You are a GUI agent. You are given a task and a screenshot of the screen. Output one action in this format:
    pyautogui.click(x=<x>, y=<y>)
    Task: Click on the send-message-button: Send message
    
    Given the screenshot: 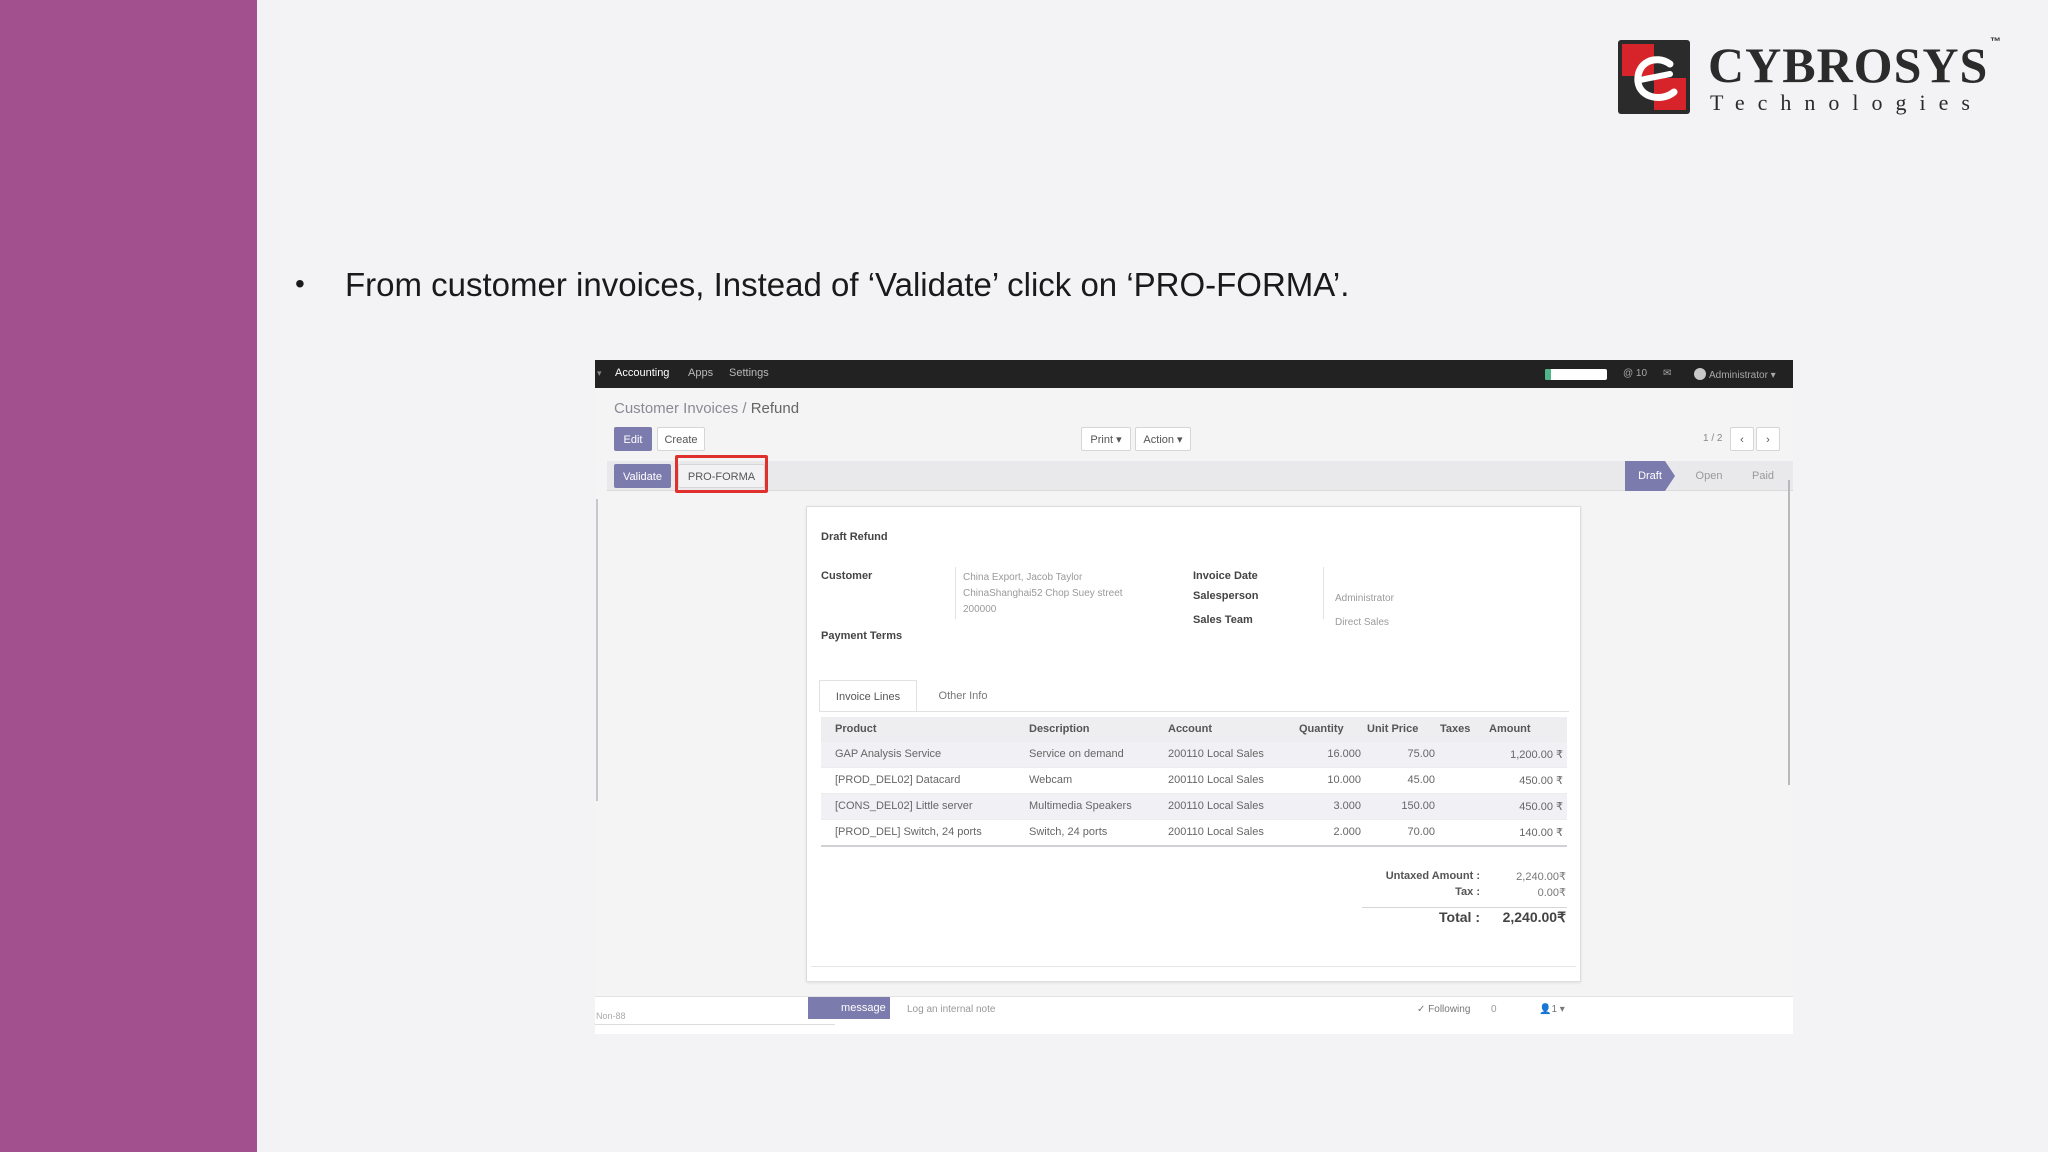 What is the action you would take?
    pyautogui.click(x=849, y=1008)
    